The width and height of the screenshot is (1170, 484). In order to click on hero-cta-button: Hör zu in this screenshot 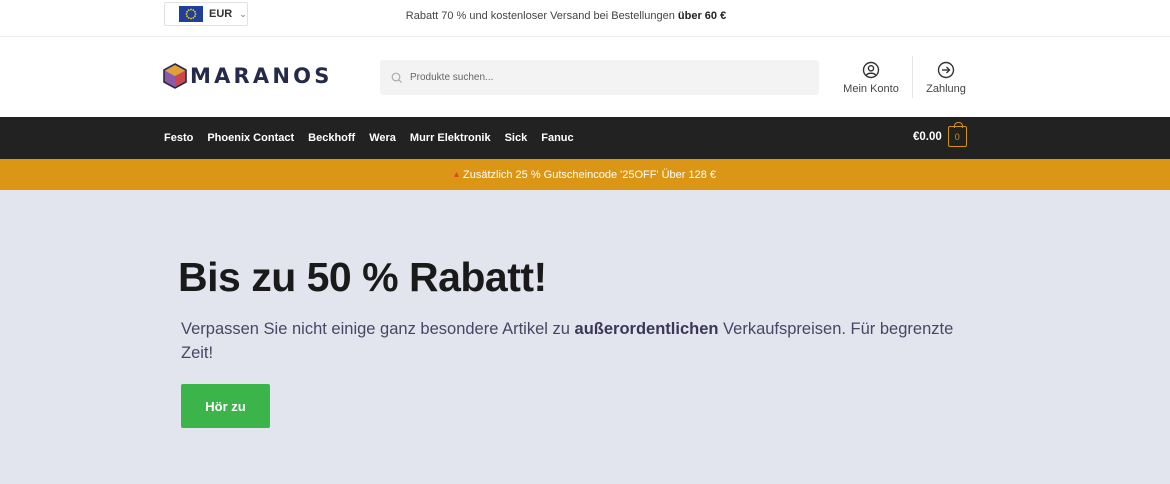, I will do `click(225, 406)`.